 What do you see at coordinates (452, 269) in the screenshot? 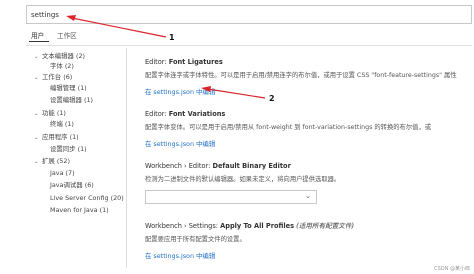
I see `watermark: CSDN @某小郎` at bounding box center [452, 269].